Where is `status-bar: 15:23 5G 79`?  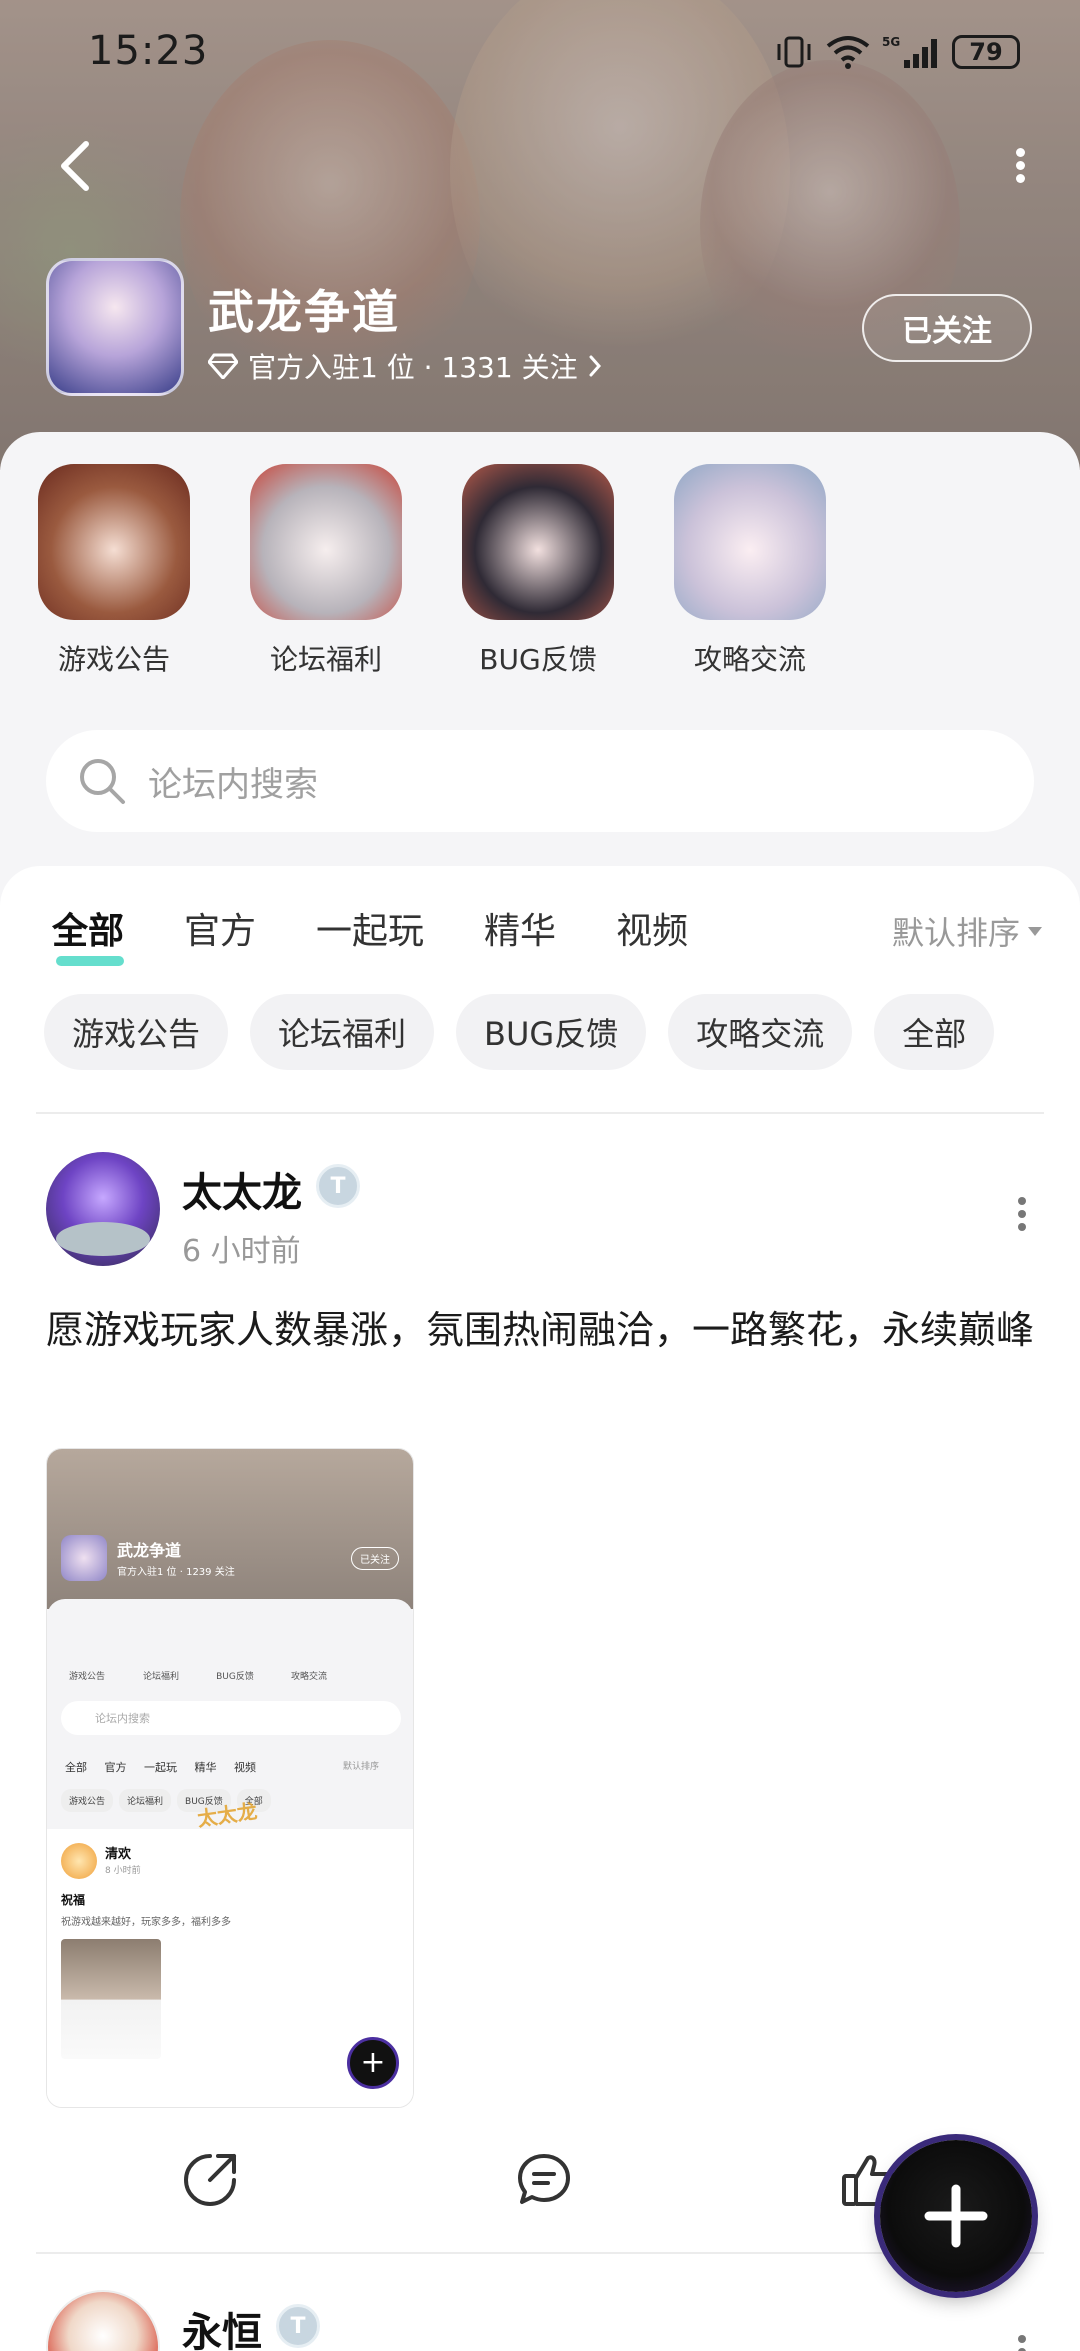
status-bar: 15:23 5G 79 is located at coordinates (540, 56).